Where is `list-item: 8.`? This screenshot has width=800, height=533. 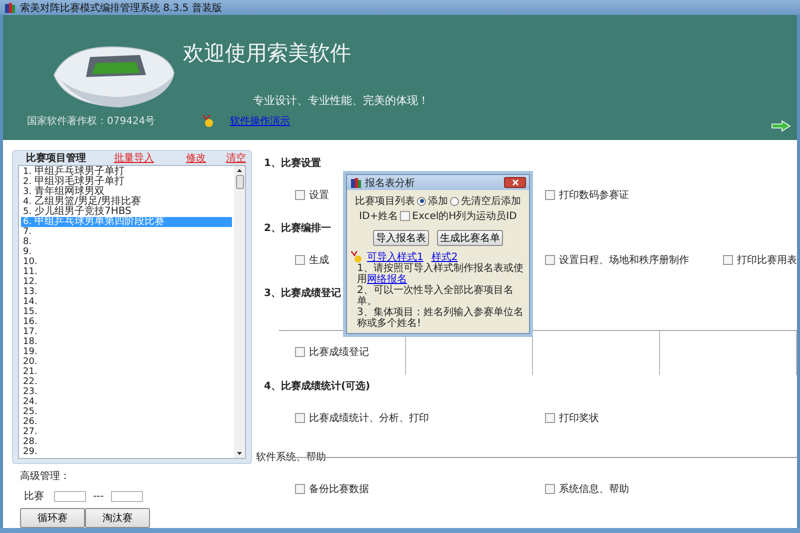 list-item: 8. is located at coordinates (126, 242).